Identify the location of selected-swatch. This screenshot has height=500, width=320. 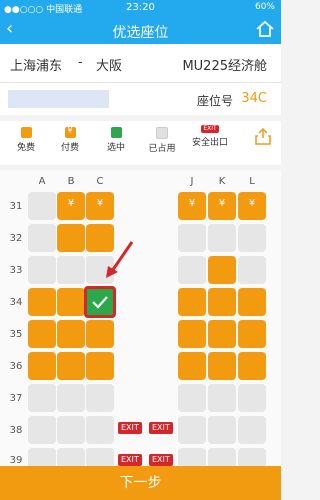
(116, 132).